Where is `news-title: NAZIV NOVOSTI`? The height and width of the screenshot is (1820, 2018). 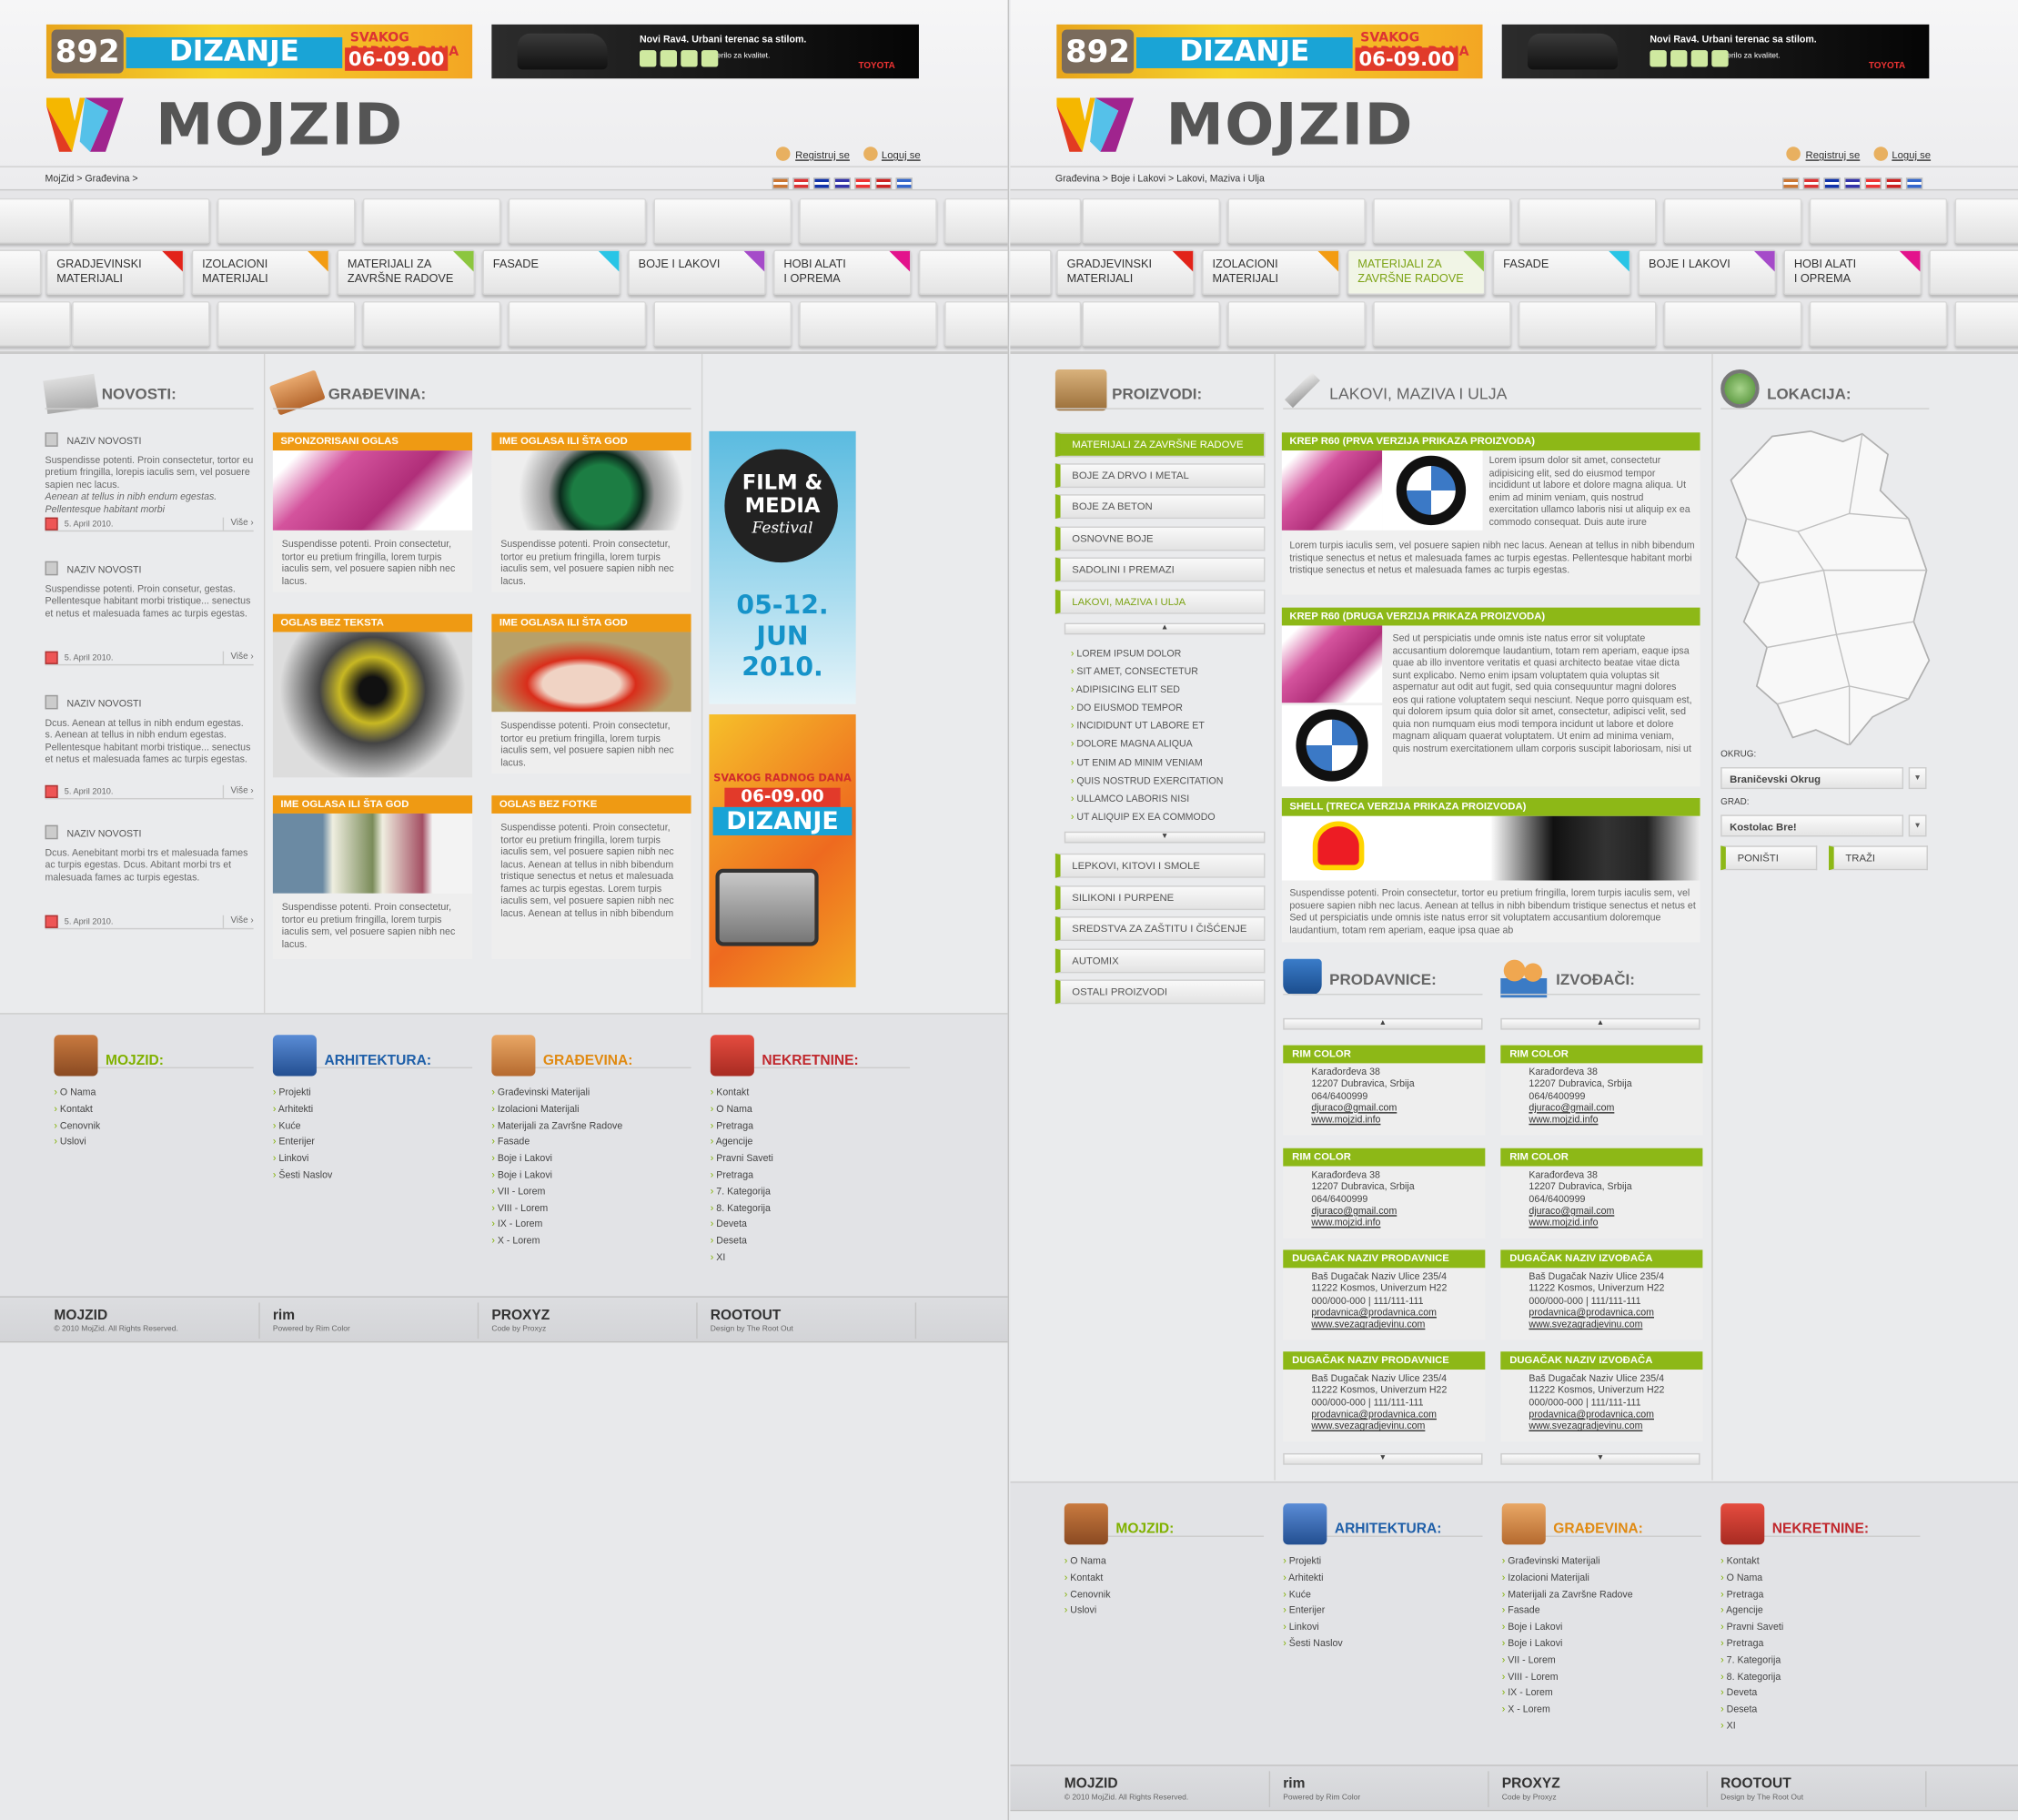
news-title: NAZIV NOVOSTI is located at coordinates (149, 570).